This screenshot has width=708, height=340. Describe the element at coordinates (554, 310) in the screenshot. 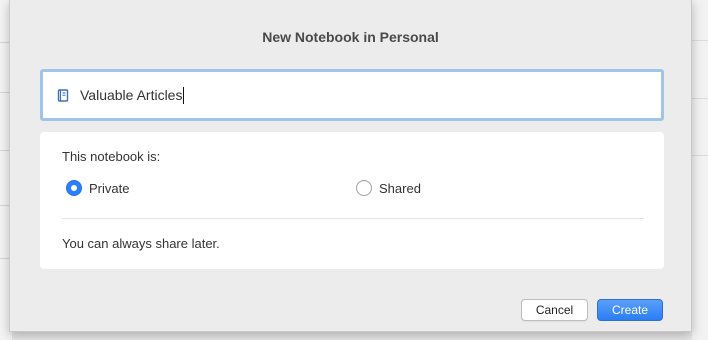

I see `cancel-button: Cancel` at that location.